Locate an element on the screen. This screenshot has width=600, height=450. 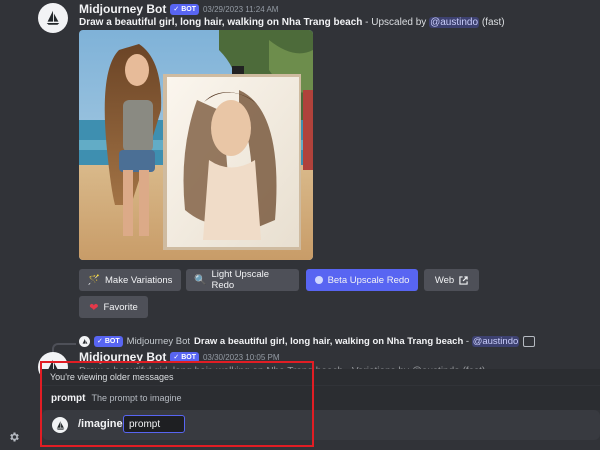
timestamp: 03/30/2023 10:05 PM is located at coordinates (241, 357).